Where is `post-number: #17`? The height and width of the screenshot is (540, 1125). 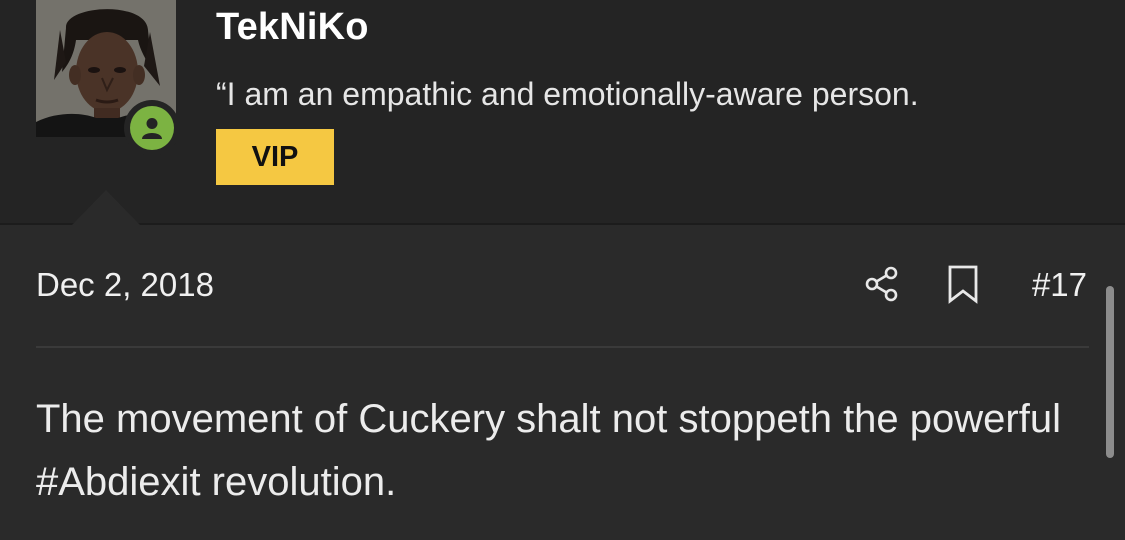
post-number: #17 is located at coordinates (1059, 285).